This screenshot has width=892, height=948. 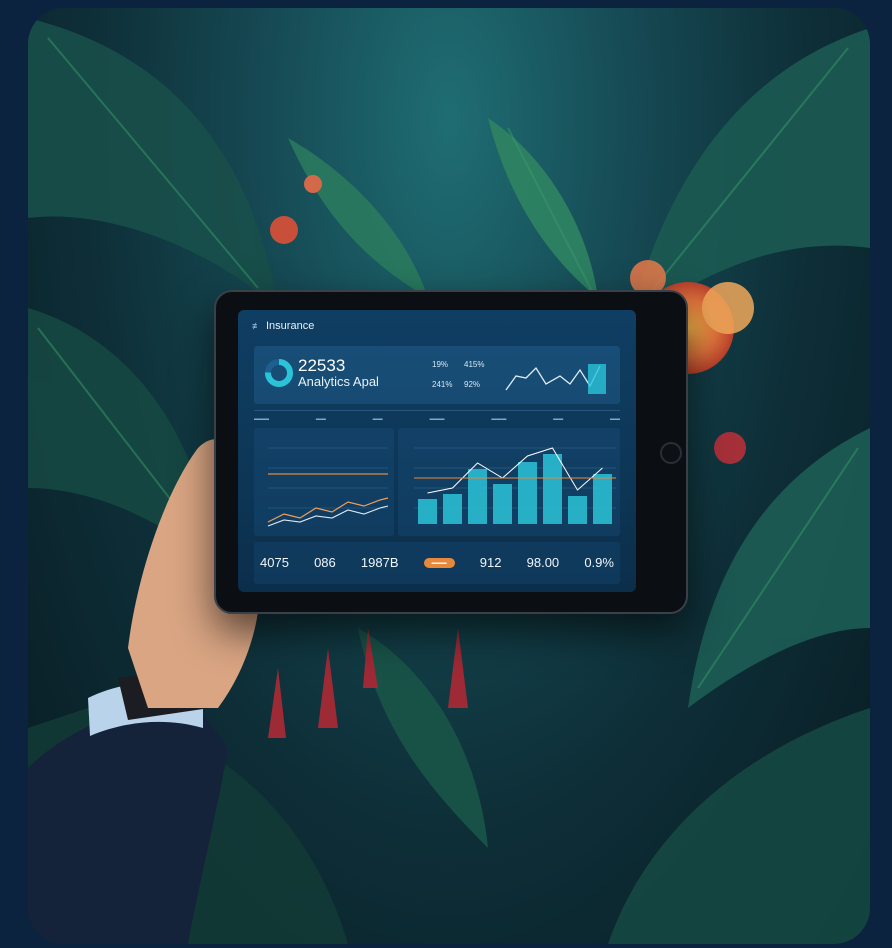 I want to click on stat-value: 1987B, so click(x=379, y=562).